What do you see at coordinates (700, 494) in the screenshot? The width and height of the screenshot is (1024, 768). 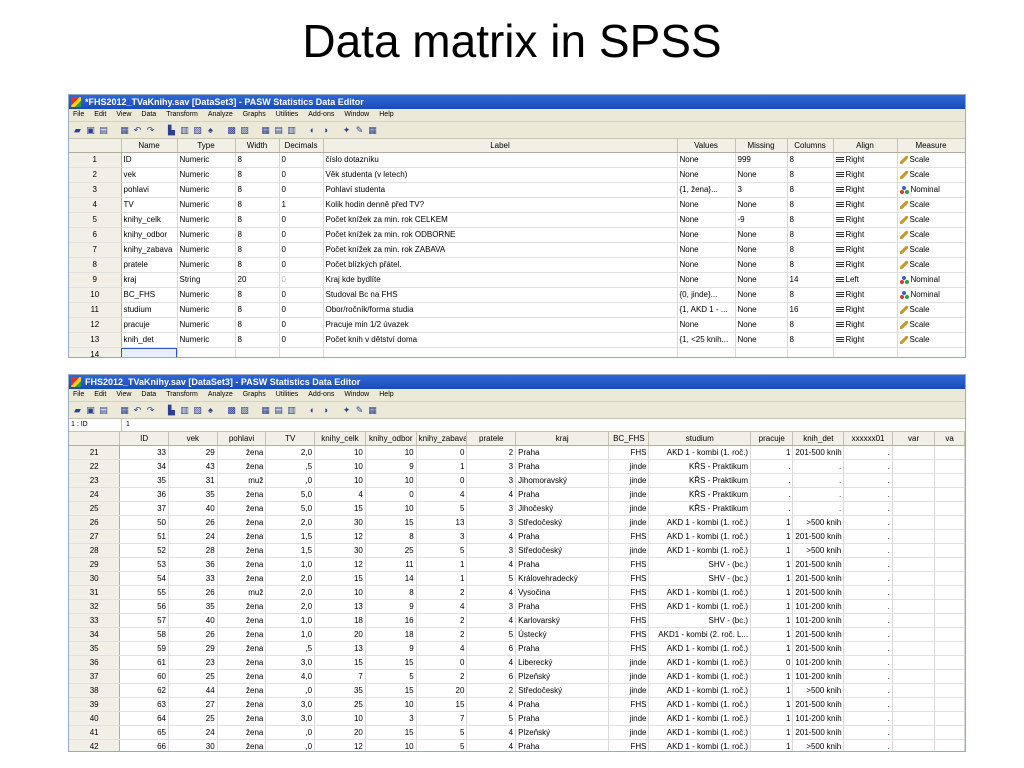 I see `cell-studium: KŘS - Praktikum` at bounding box center [700, 494].